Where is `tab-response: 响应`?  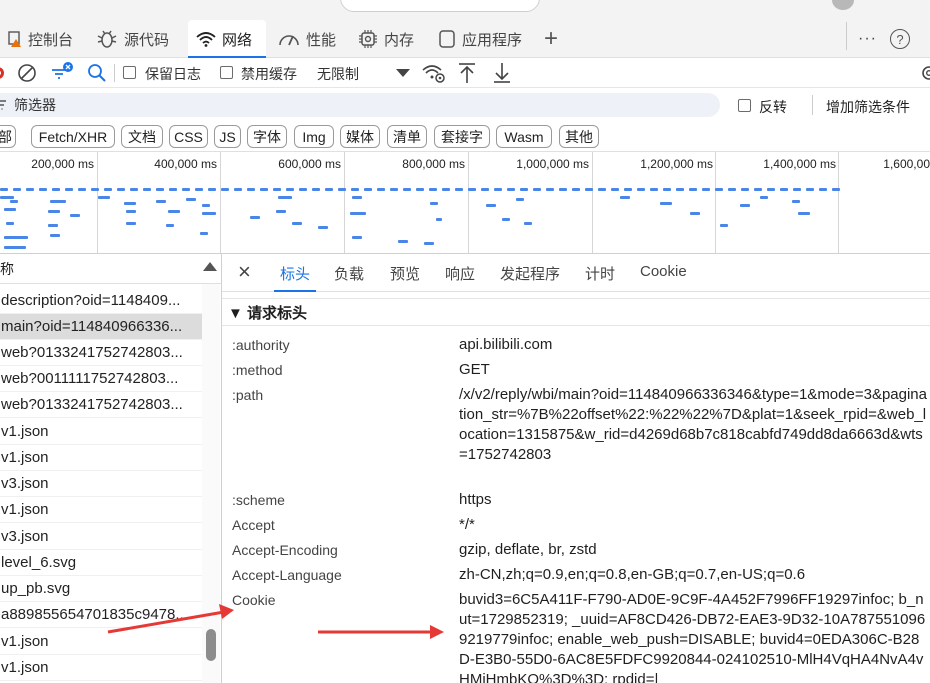 tab-response: 响应 is located at coordinates (460, 273).